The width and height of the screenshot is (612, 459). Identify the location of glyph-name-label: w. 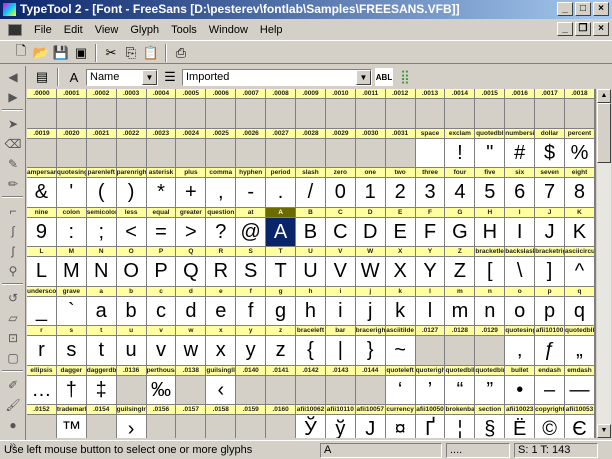
(191, 331).